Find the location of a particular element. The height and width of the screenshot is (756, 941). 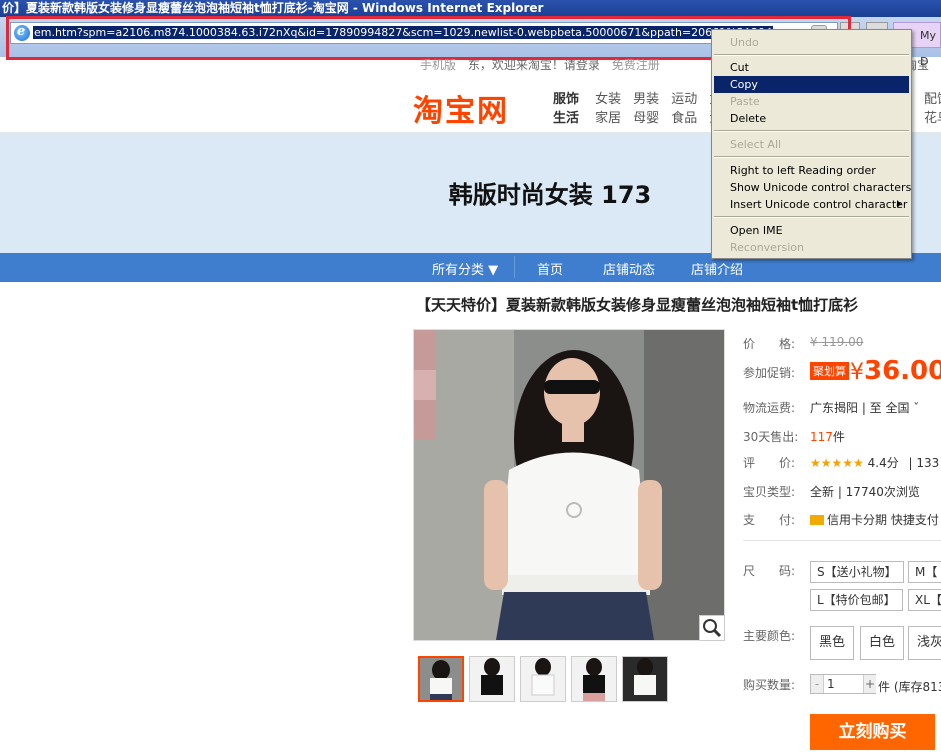

category-item: 运动 is located at coordinates (684, 99).